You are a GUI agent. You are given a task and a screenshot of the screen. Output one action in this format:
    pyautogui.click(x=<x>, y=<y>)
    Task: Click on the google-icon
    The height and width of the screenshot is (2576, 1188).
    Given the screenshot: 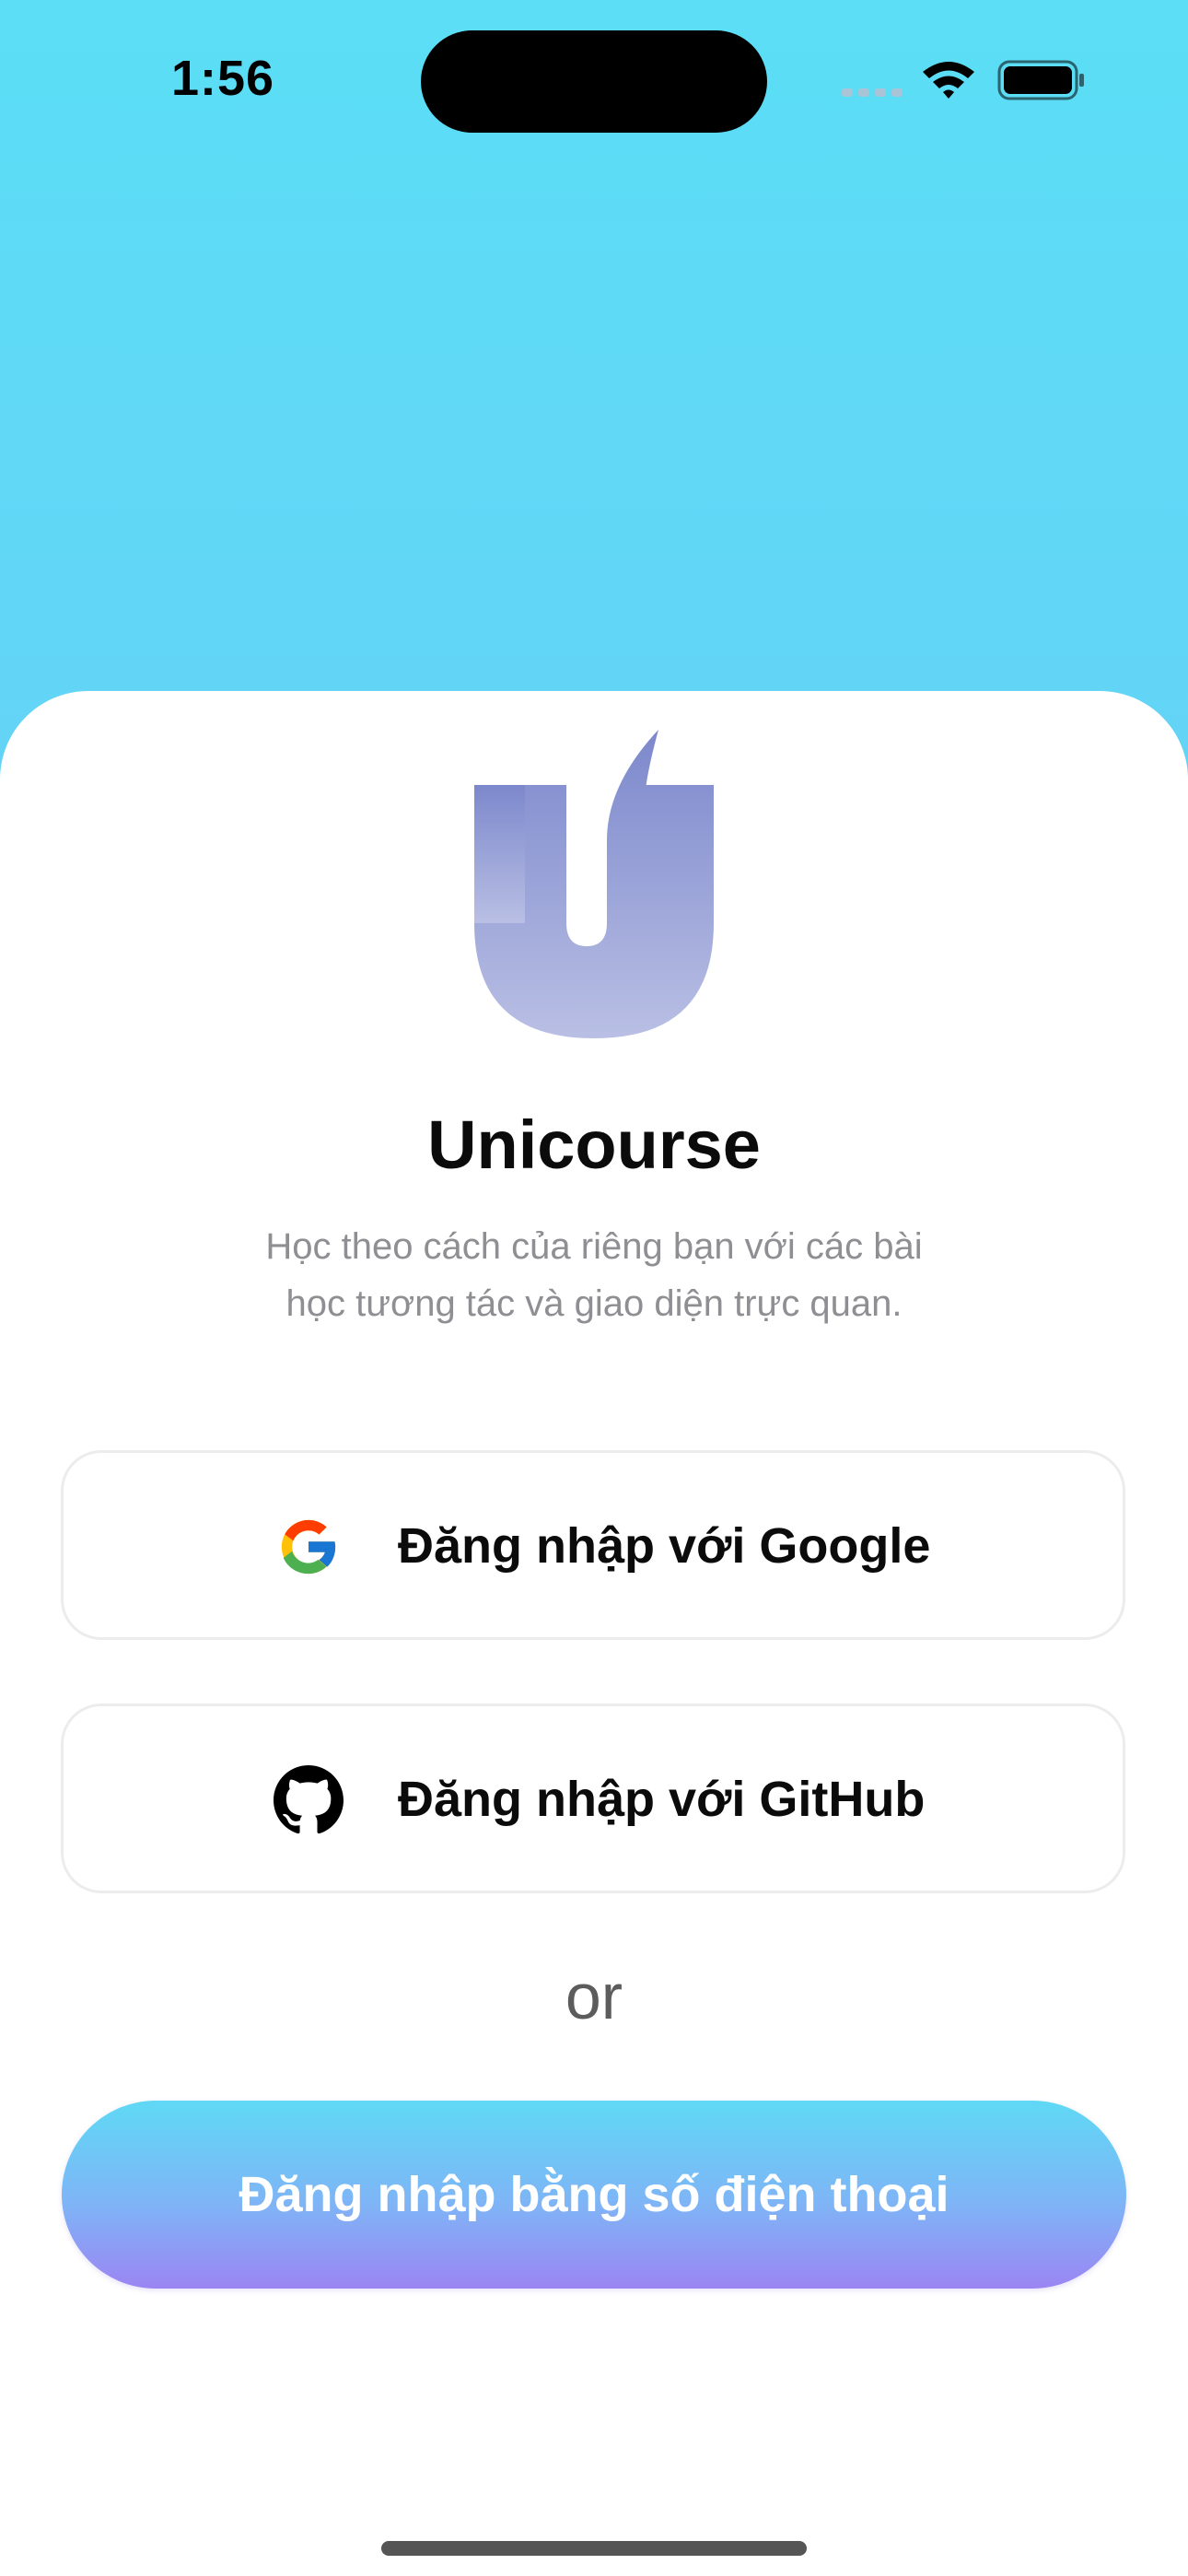 What is the action you would take?
    pyautogui.click(x=309, y=1547)
    